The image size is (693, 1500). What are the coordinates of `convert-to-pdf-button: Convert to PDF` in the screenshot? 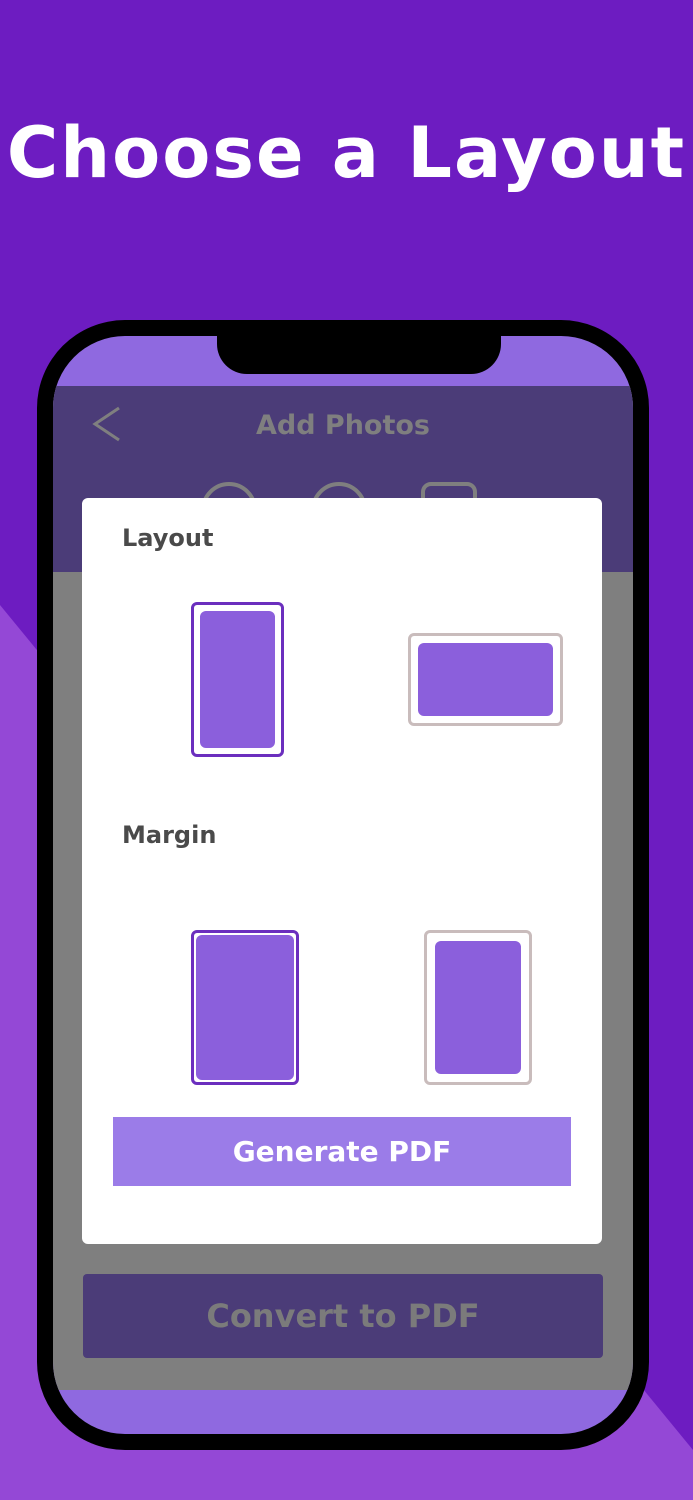 It's located at (343, 1316).